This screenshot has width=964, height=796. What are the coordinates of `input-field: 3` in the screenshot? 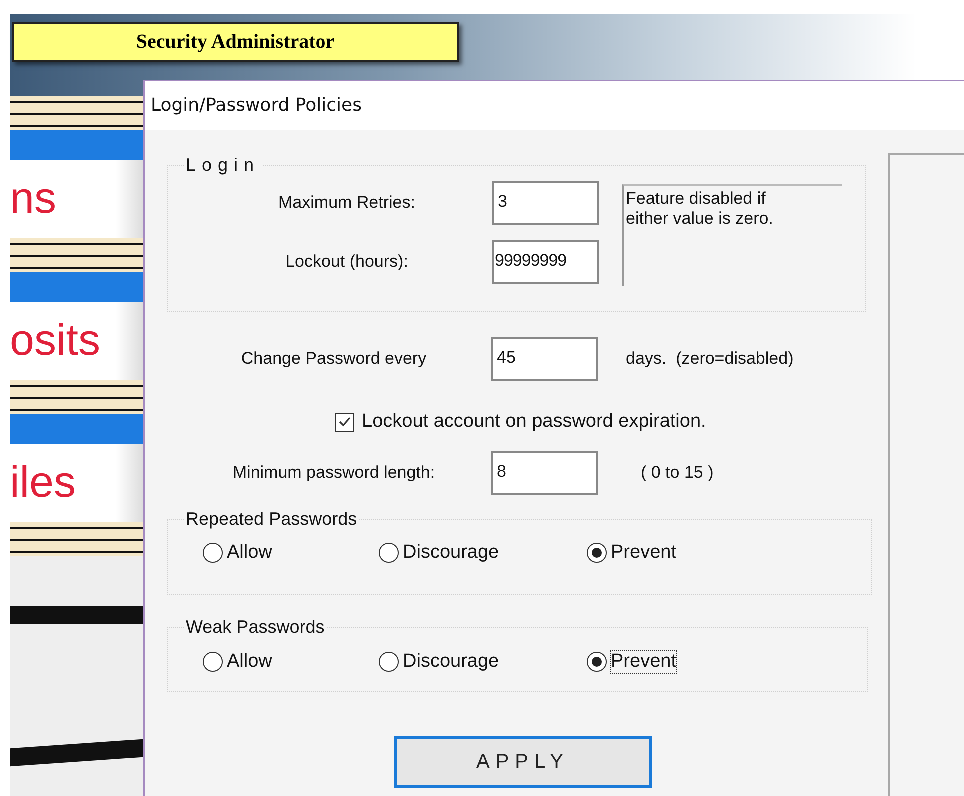 It's located at (545, 203).